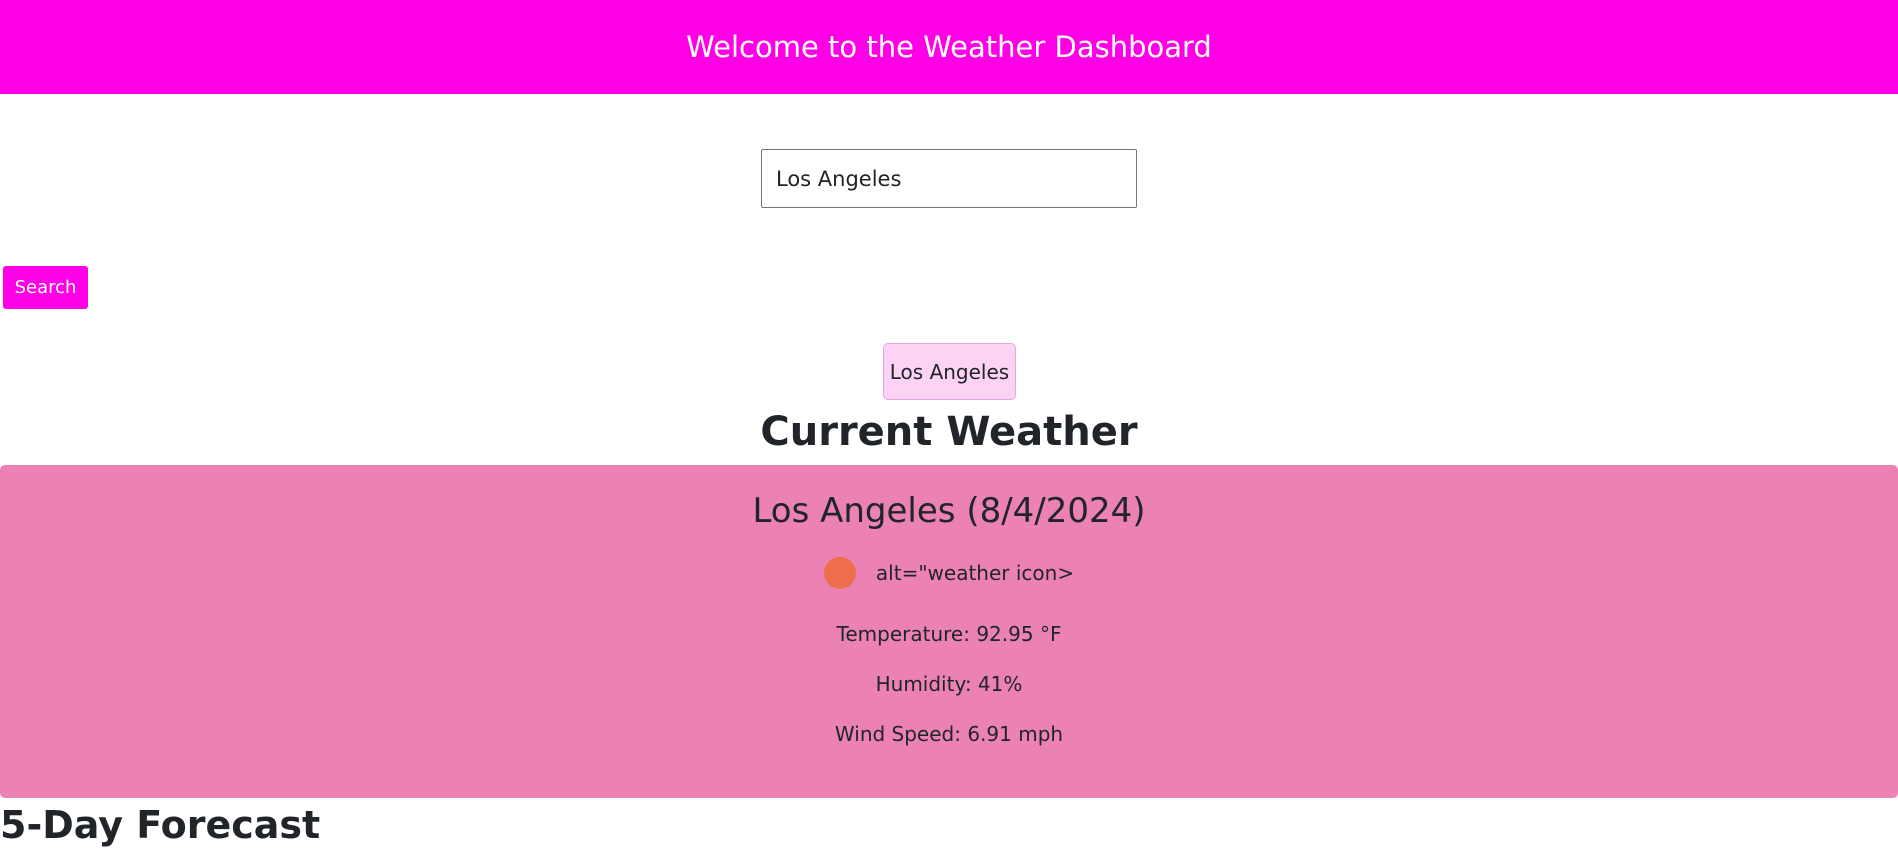 This screenshot has width=1898, height=862. Describe the element at coordinates (949, 178) in the screenshot. I see `city-search-input` at that location.